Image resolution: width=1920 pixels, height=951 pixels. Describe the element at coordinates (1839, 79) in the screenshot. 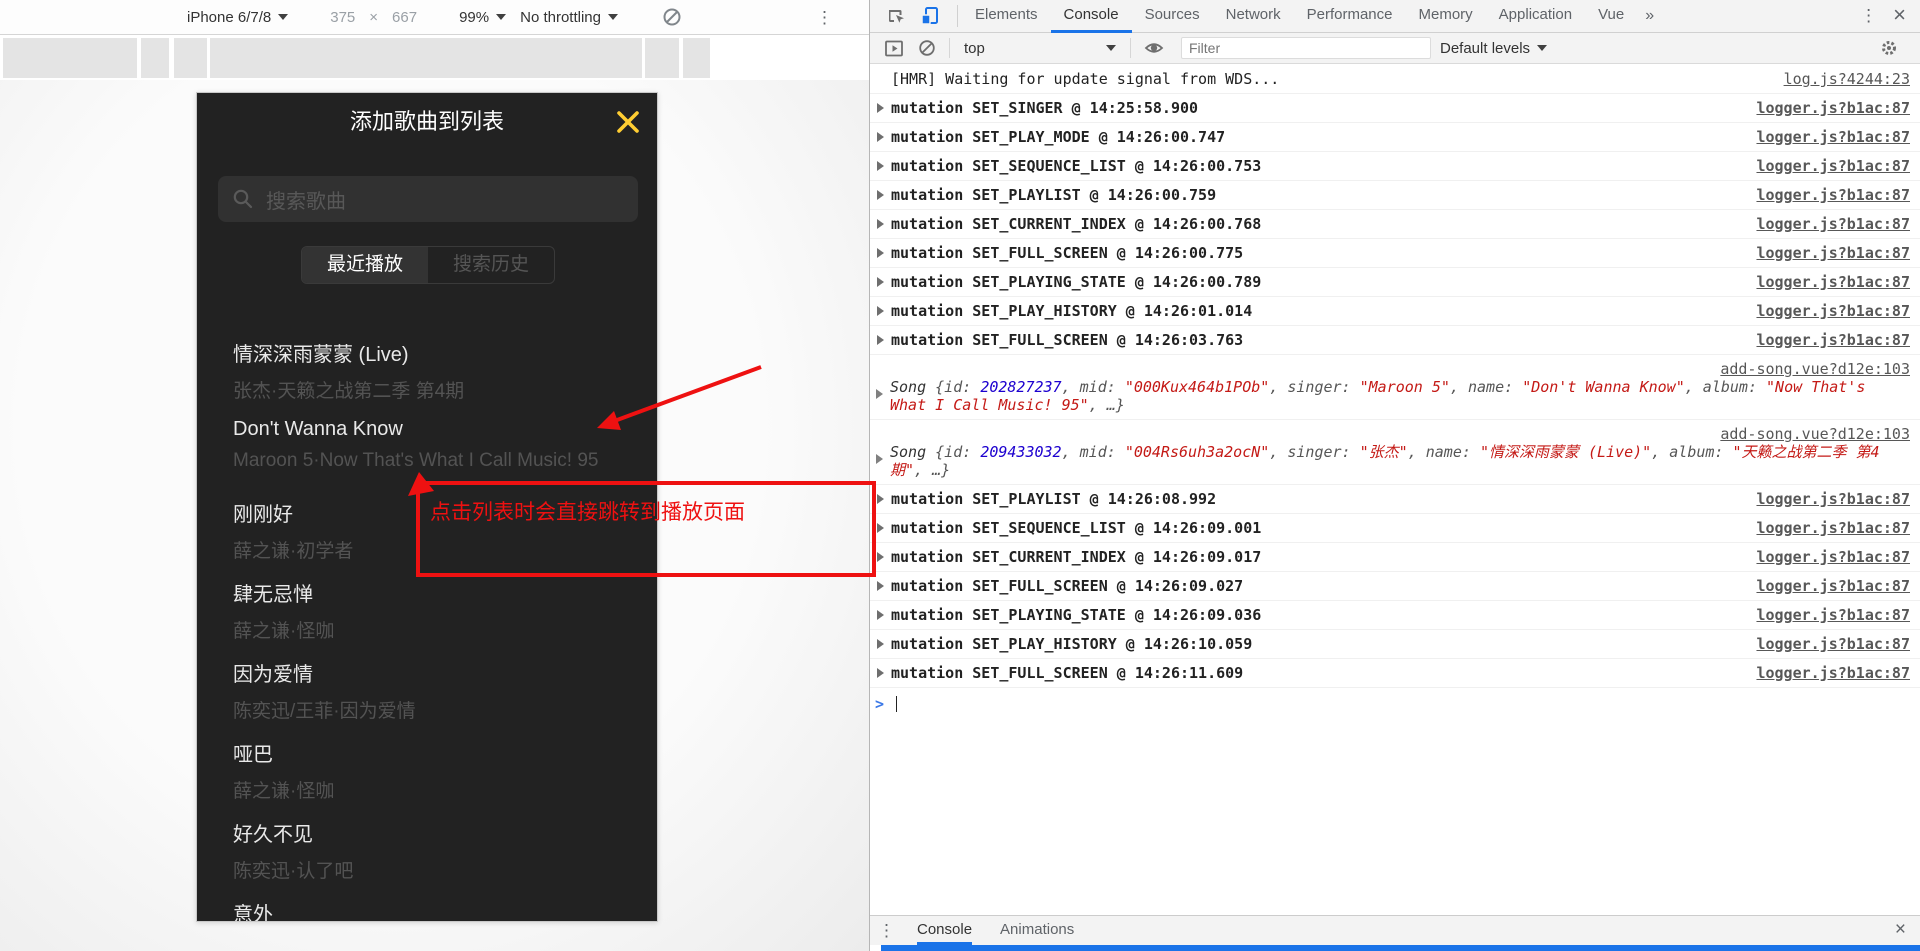

I see `source-link: log.js?4244:23` at that location.